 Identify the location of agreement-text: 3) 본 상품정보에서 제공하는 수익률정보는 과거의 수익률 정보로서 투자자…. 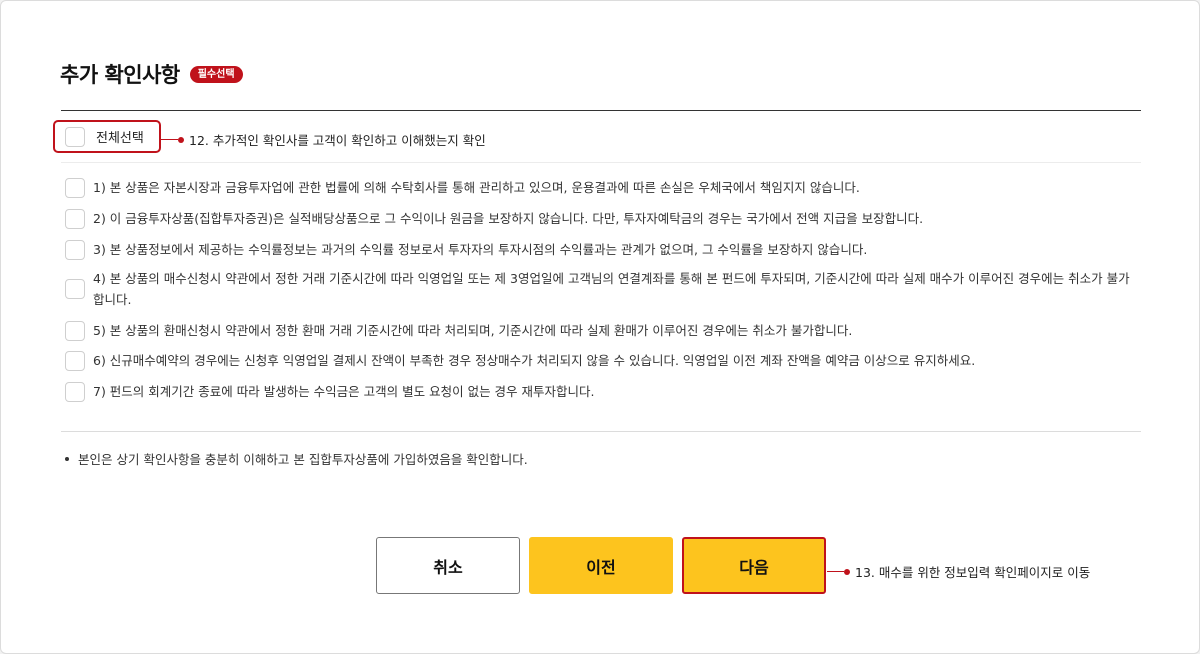
(480, 249).